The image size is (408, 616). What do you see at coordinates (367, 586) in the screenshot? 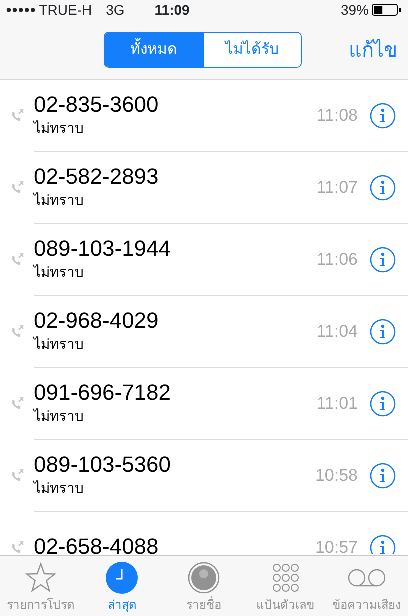
I see `tab-bar-item: ข้อความเสียง` at bounding box center [367, 586].